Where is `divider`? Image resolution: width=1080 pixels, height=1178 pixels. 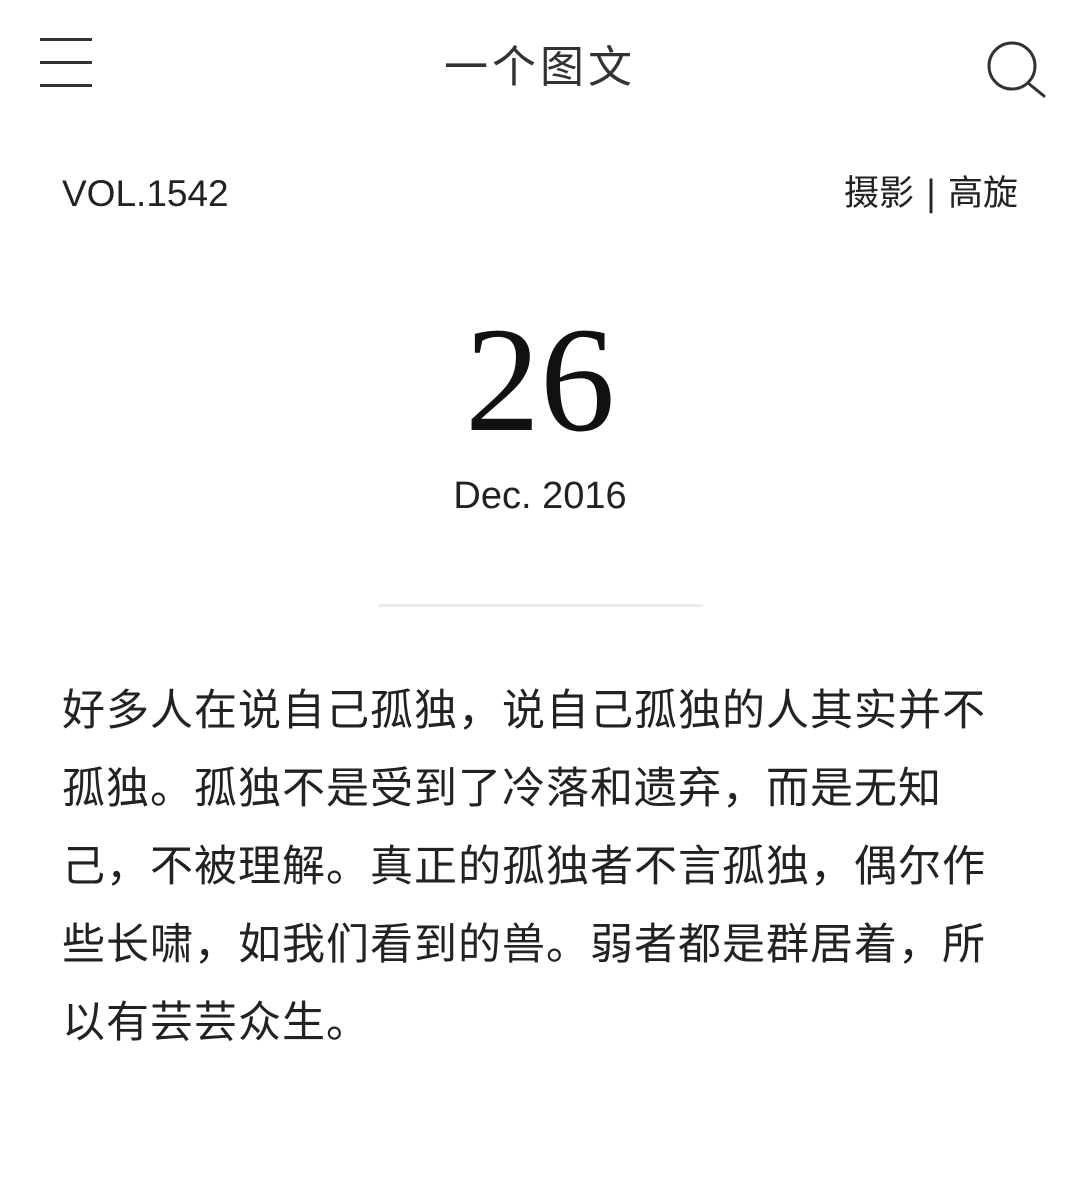
divider is located at coordinates (540, 605).